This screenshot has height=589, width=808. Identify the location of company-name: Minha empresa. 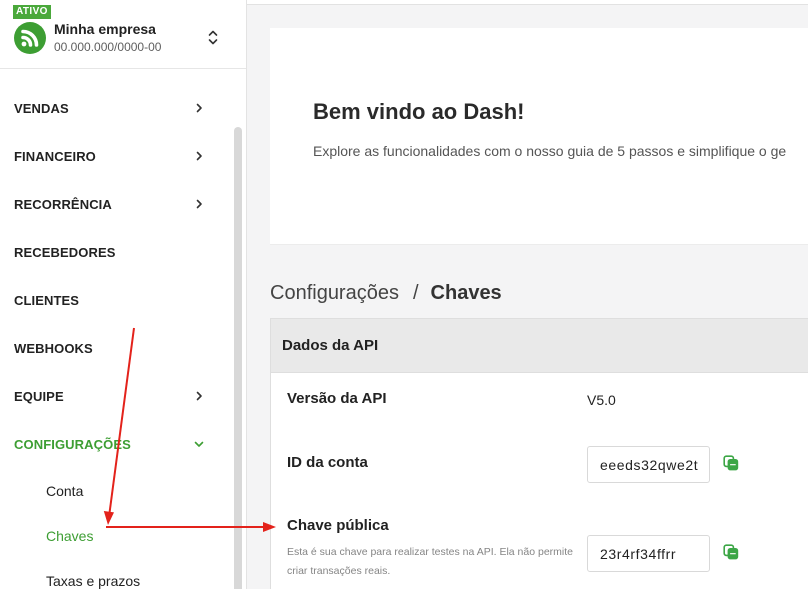
(105, 29).